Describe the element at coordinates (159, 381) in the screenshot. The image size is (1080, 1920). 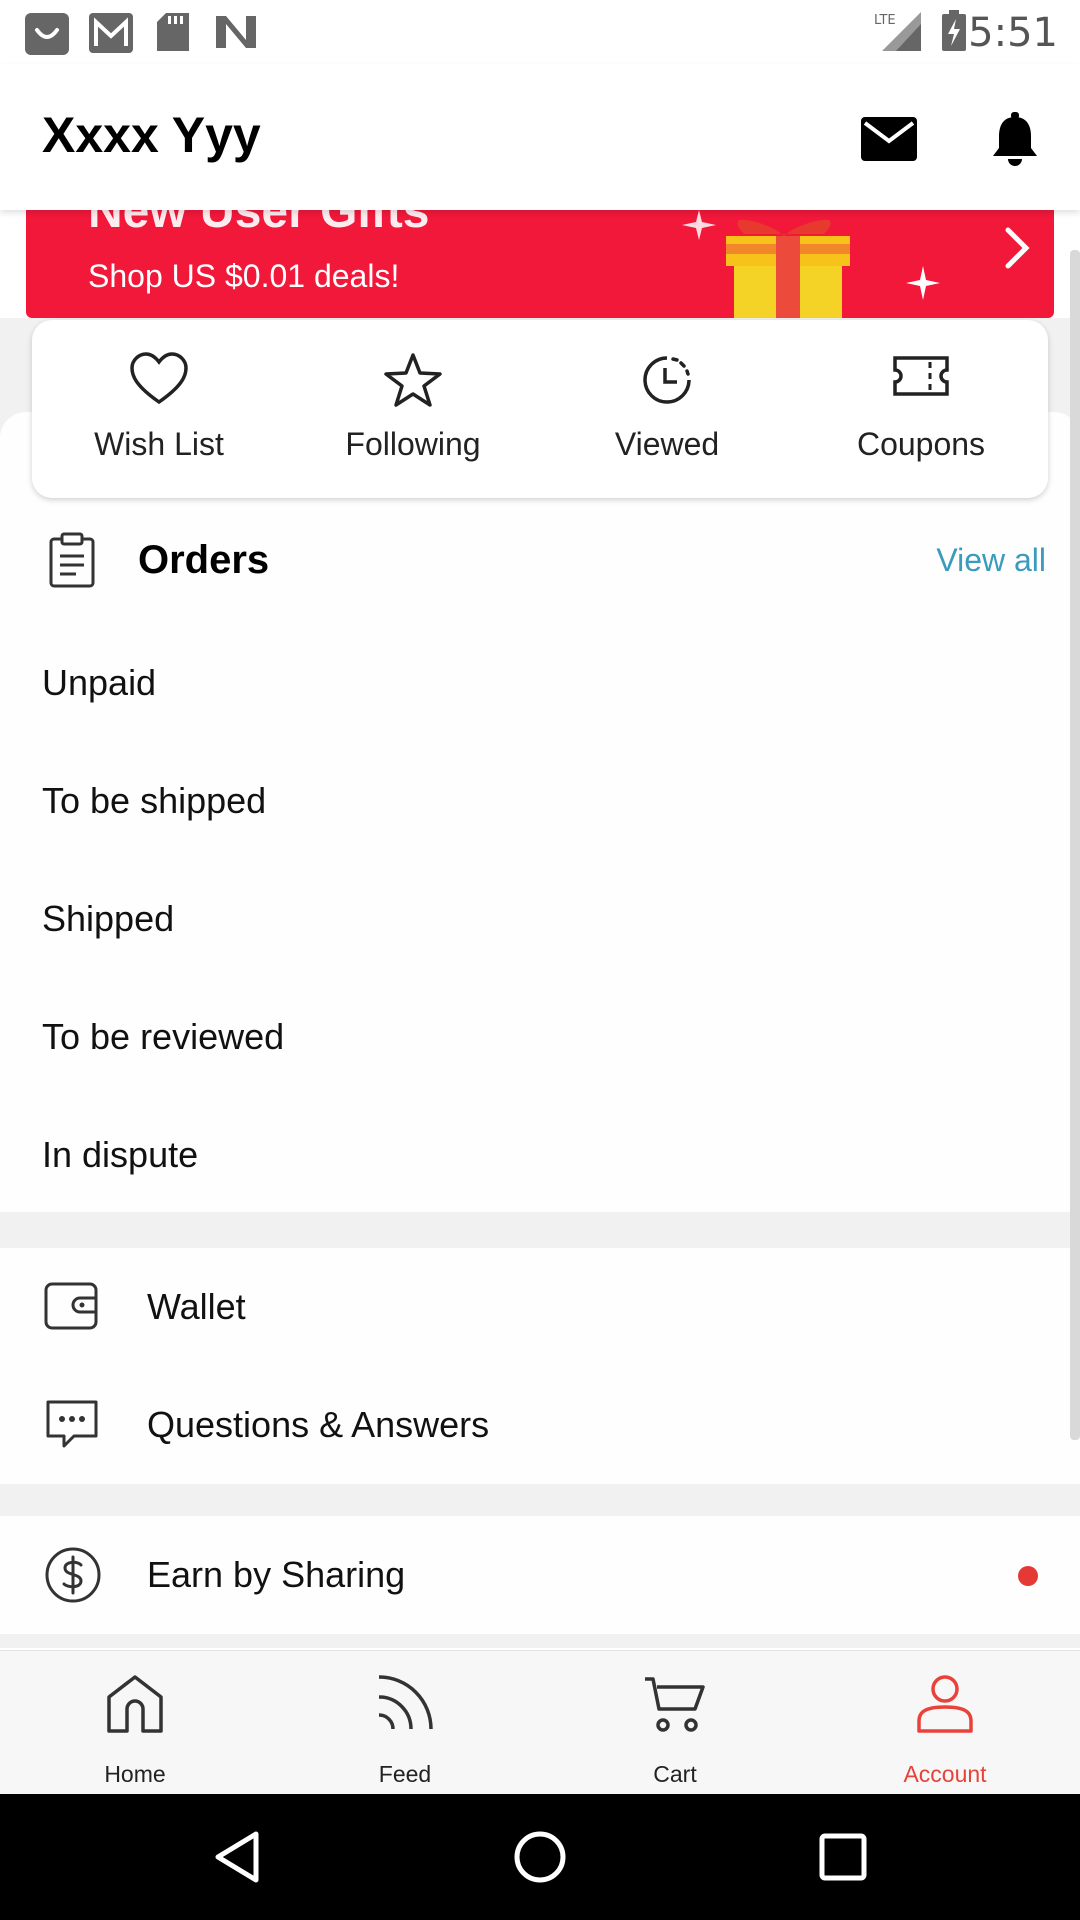
I see `heart-icon` at that location.